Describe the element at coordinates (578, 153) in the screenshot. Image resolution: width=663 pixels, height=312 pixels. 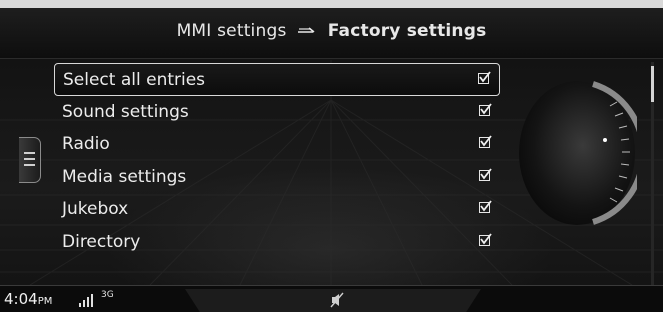
I see `rotary-knob-icon` at that location.